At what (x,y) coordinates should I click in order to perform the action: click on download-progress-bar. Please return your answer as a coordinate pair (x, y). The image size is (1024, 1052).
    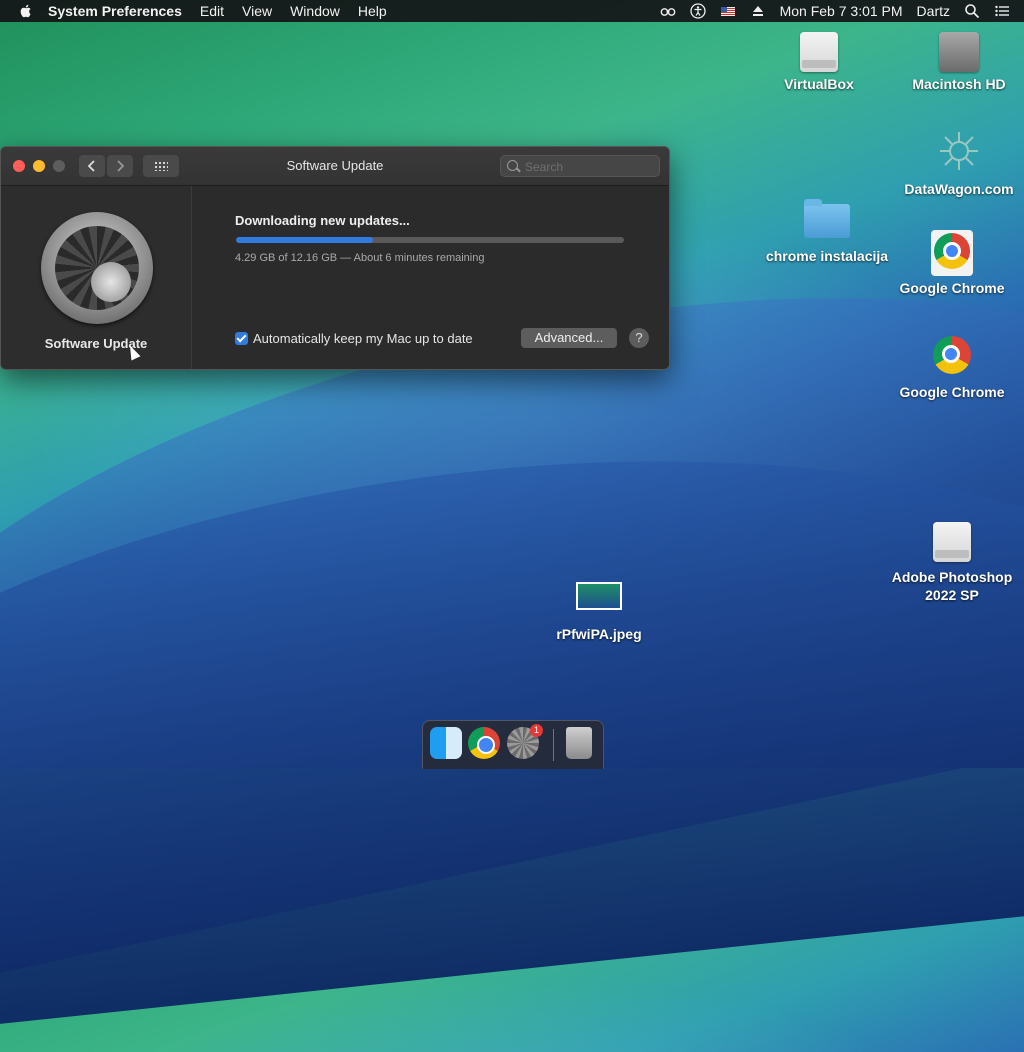
    Looking at the image, I should click on (430, 240).